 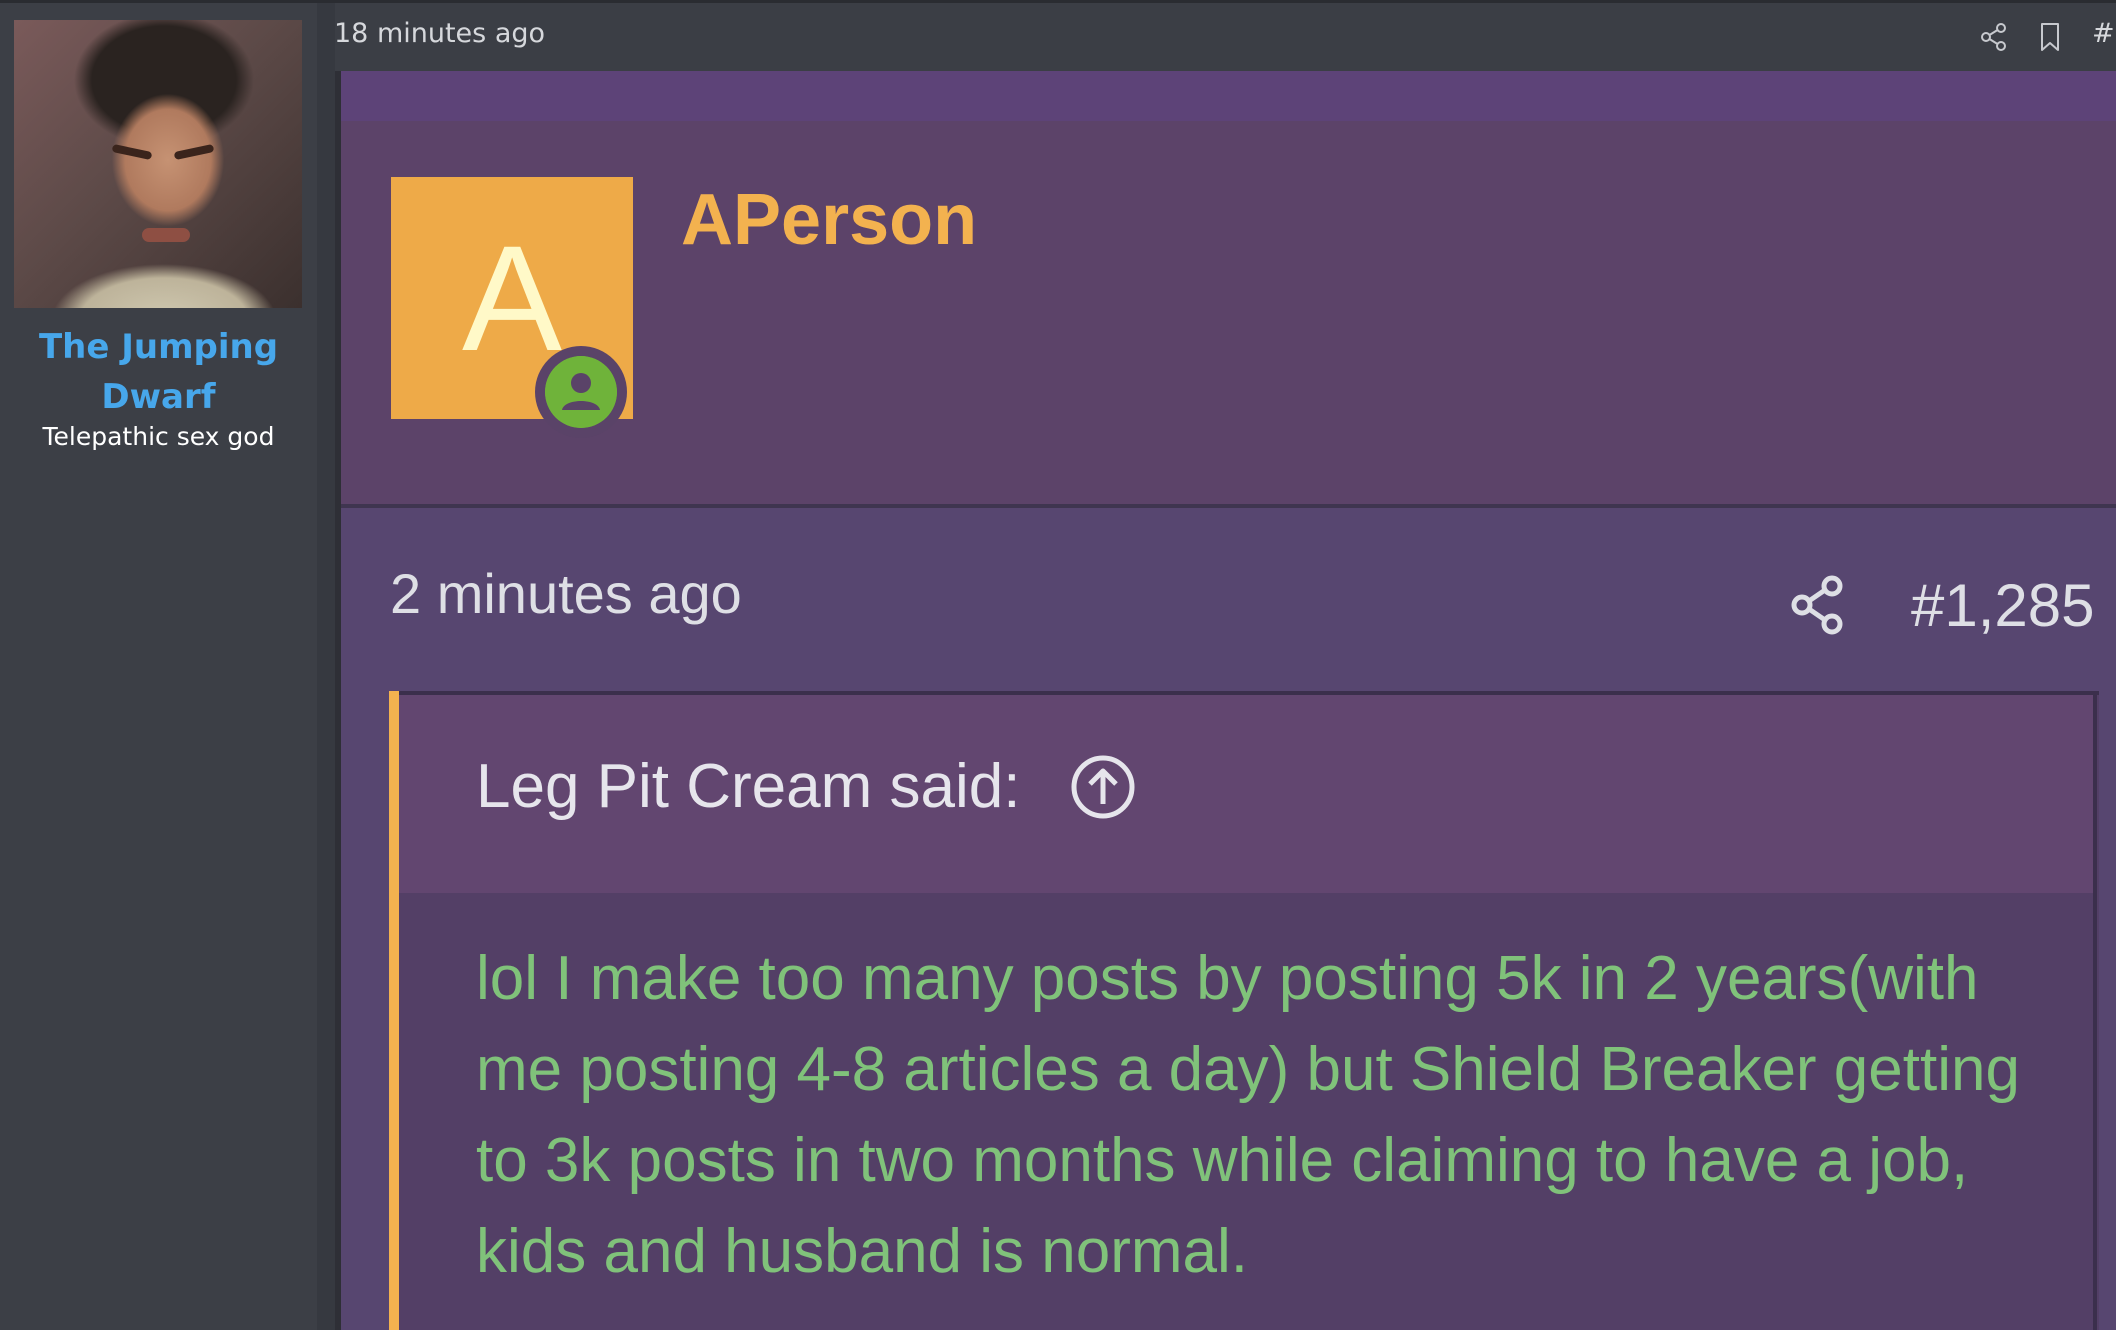 What do you see at coordinates (1228, 96) in the screenshot?
I see `embedded-top-strip` at bounding box center [1228, 96].